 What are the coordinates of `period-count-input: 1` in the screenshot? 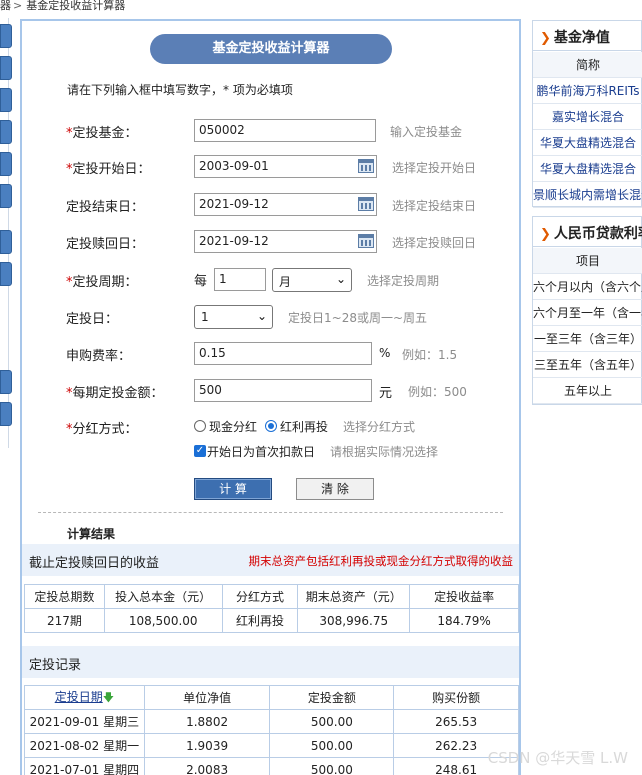 It's located at (240, 279).